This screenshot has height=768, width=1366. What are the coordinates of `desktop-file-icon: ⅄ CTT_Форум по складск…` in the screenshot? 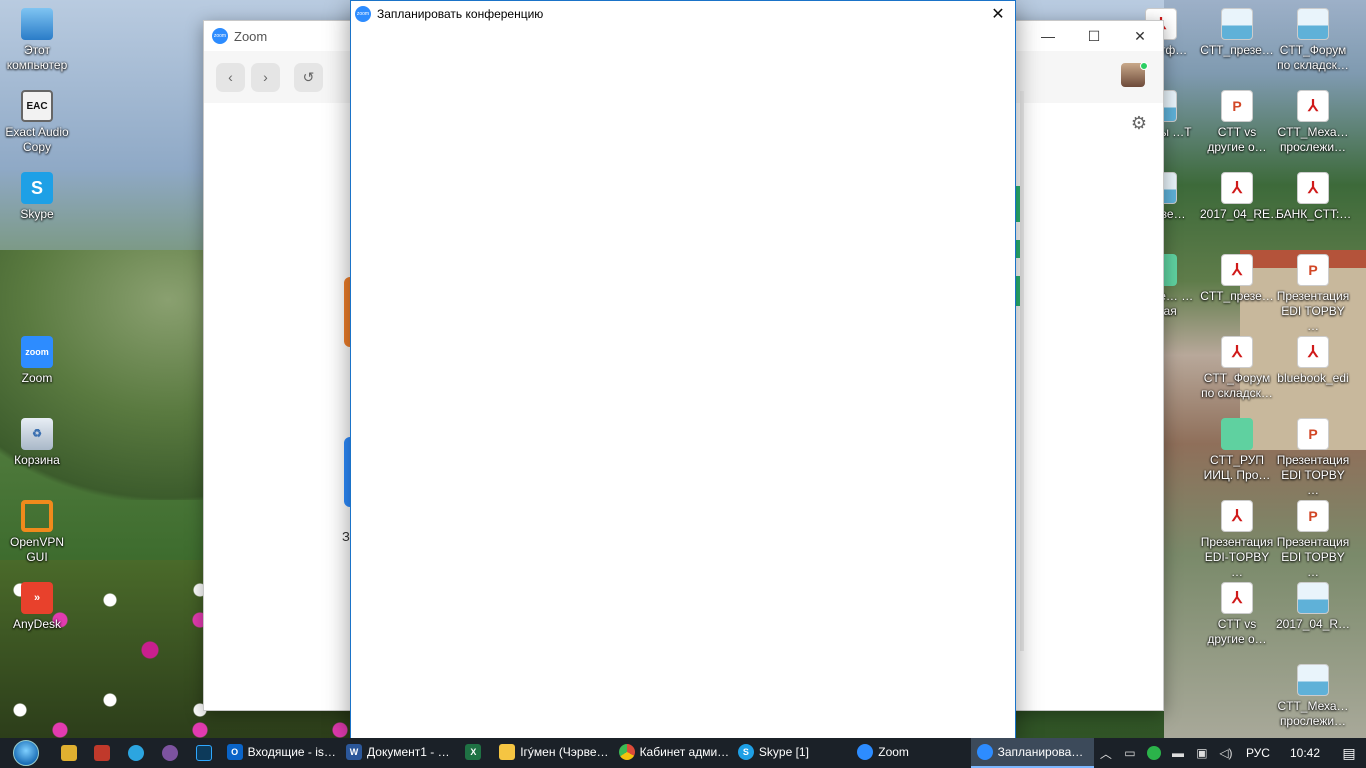 It's located at (1237, 368).